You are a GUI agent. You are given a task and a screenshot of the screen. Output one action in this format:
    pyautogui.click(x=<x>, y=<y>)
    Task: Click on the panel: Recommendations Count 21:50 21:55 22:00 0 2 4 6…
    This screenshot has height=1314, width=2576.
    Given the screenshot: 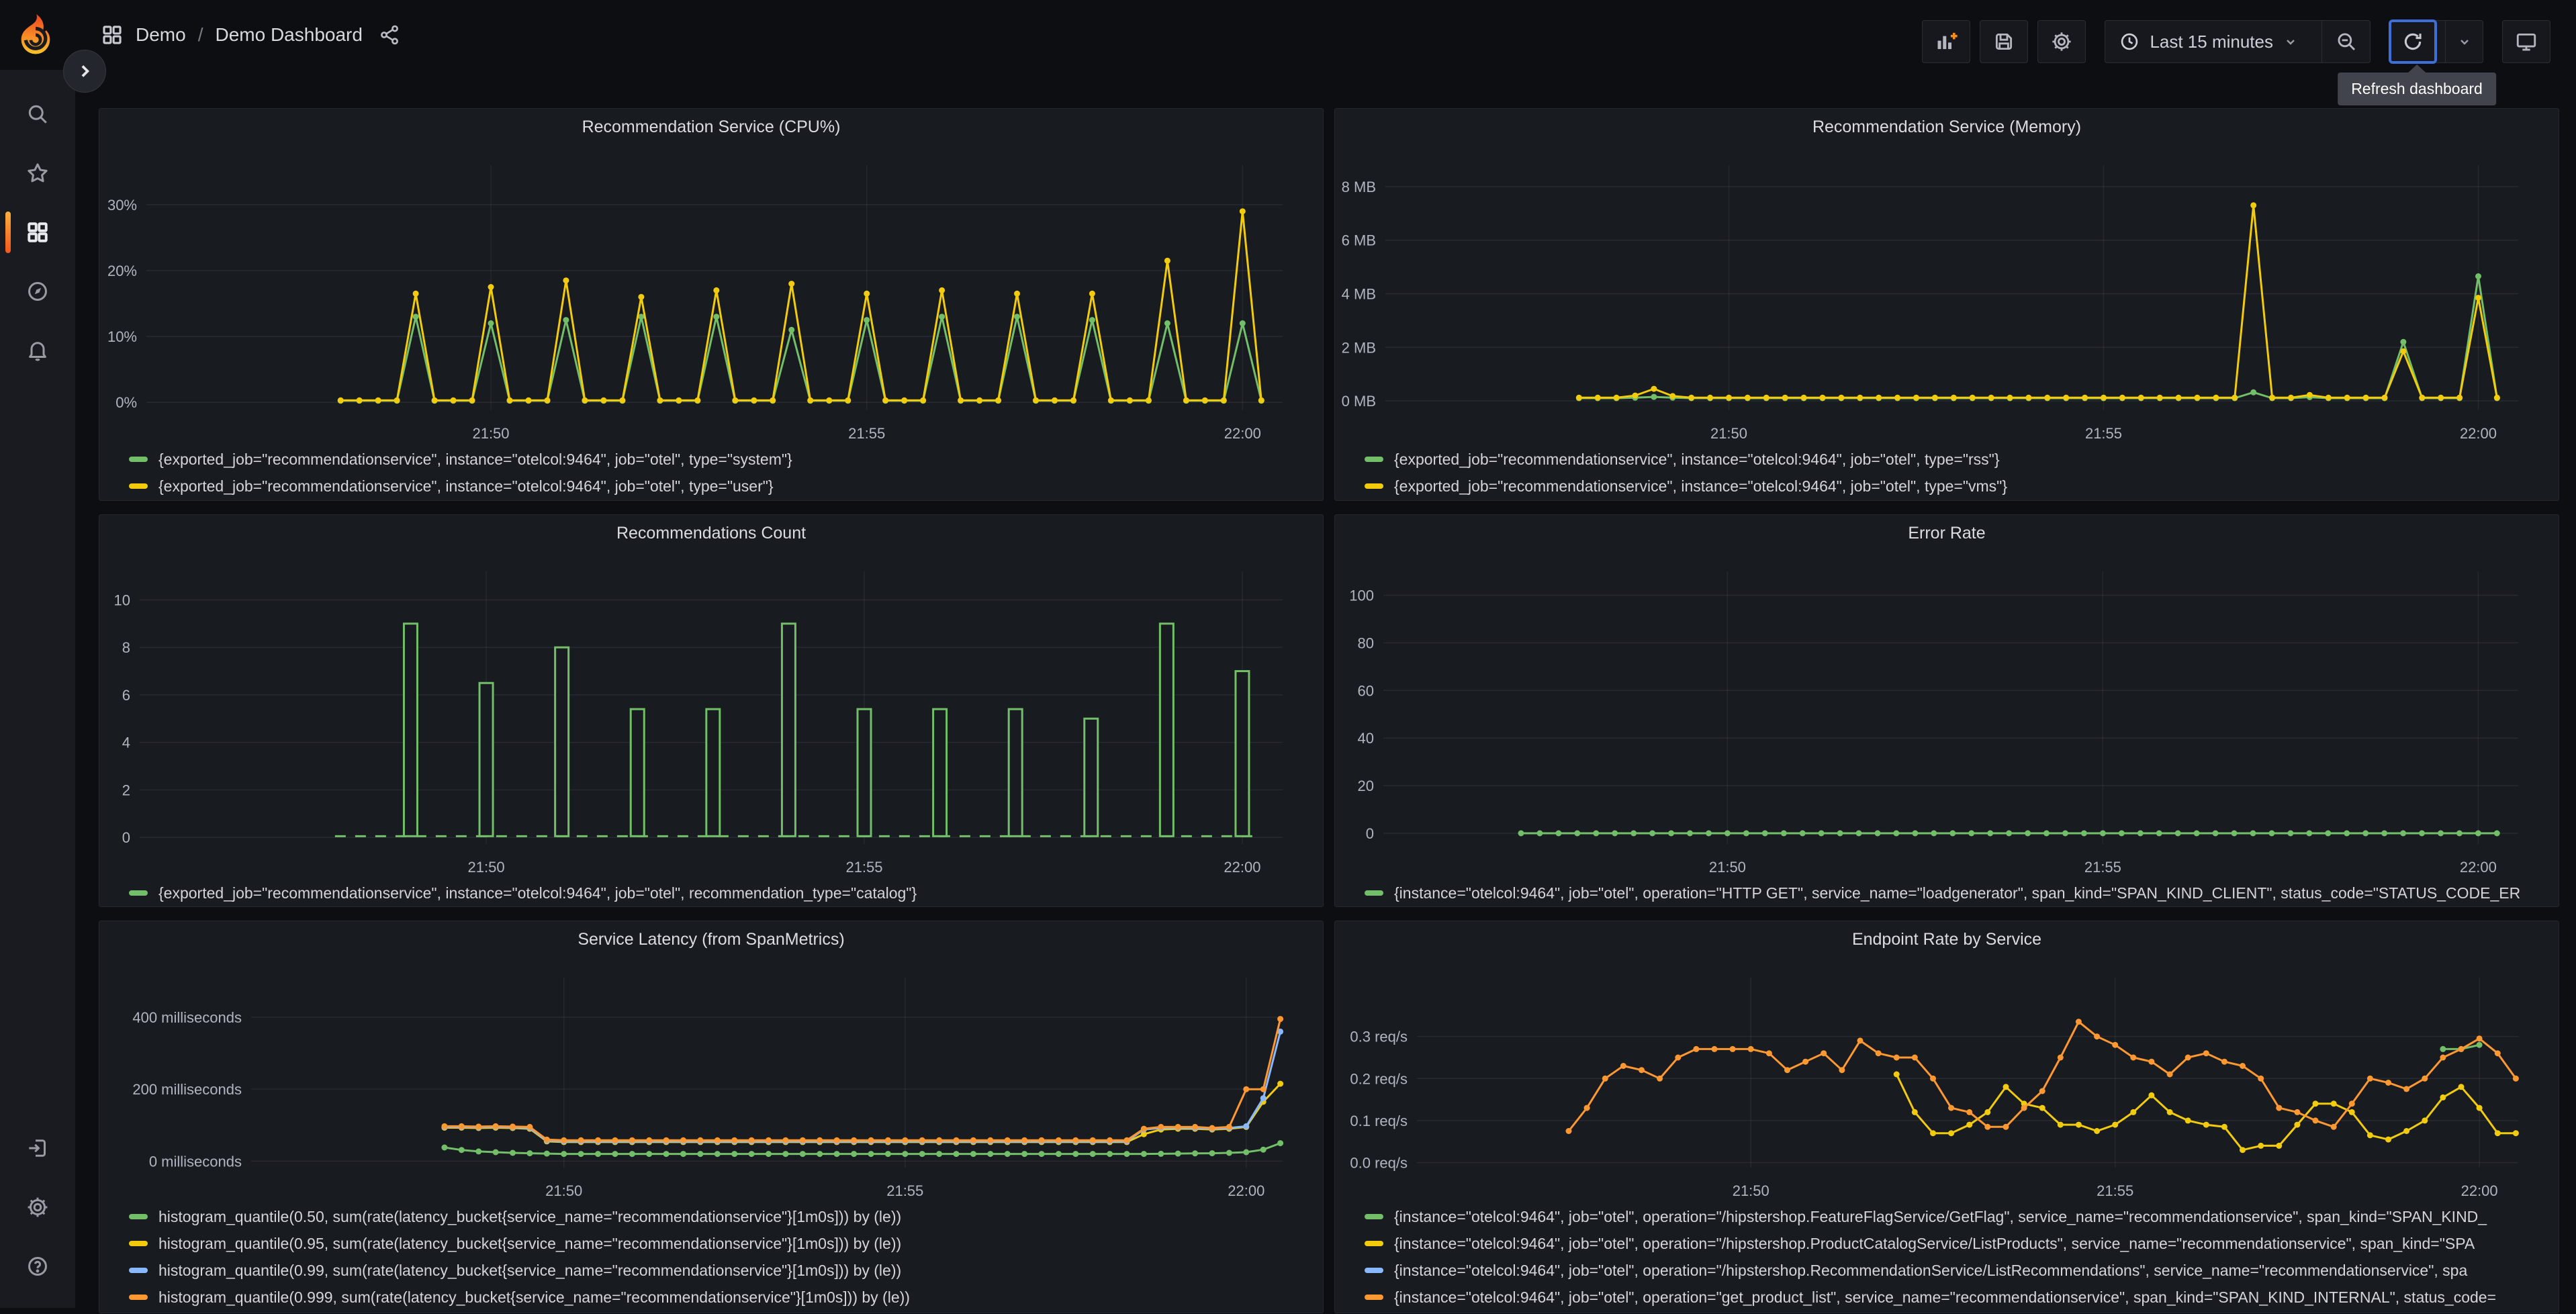 What is the action you would take?
    pyautogui.click(x=711, y=711)
    